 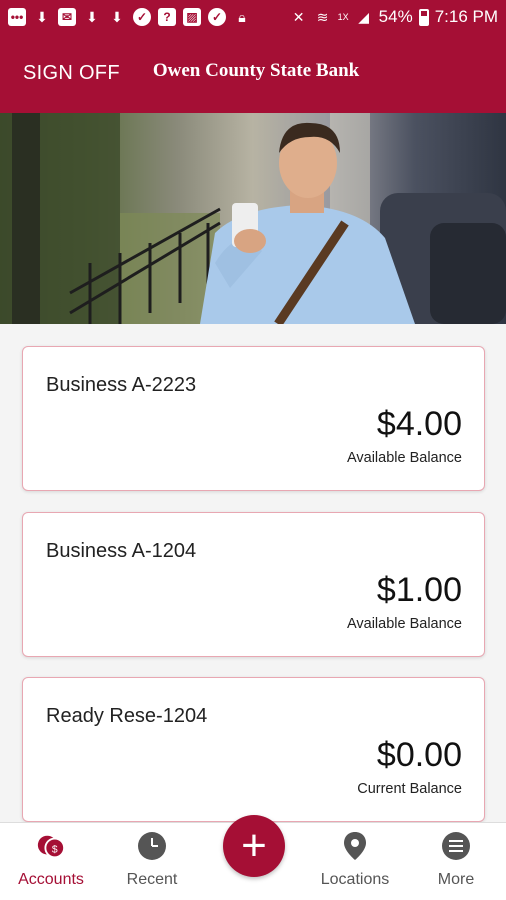 I want to click on account-balance: $4.00, so click(x=419, y=424).